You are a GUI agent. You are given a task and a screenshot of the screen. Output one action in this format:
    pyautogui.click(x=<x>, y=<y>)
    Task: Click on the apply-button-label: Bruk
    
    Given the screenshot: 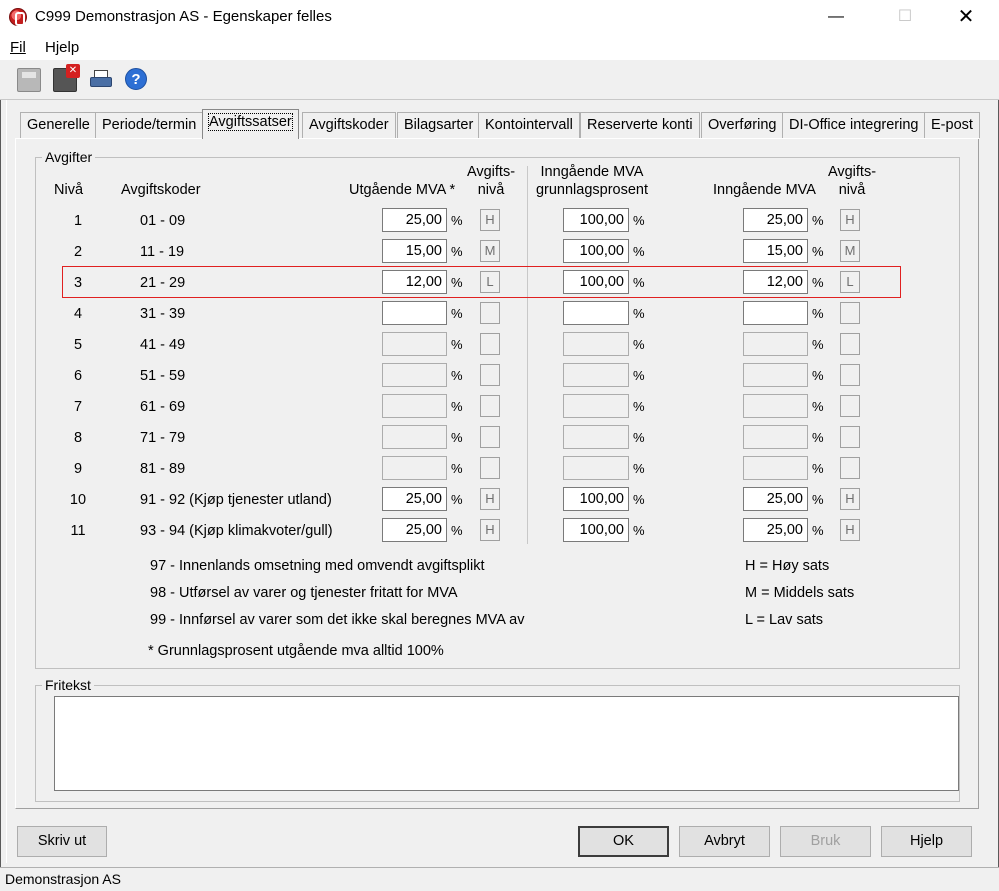 What is the action you would take?
    pyautogui.click(x=825, y=841)
    